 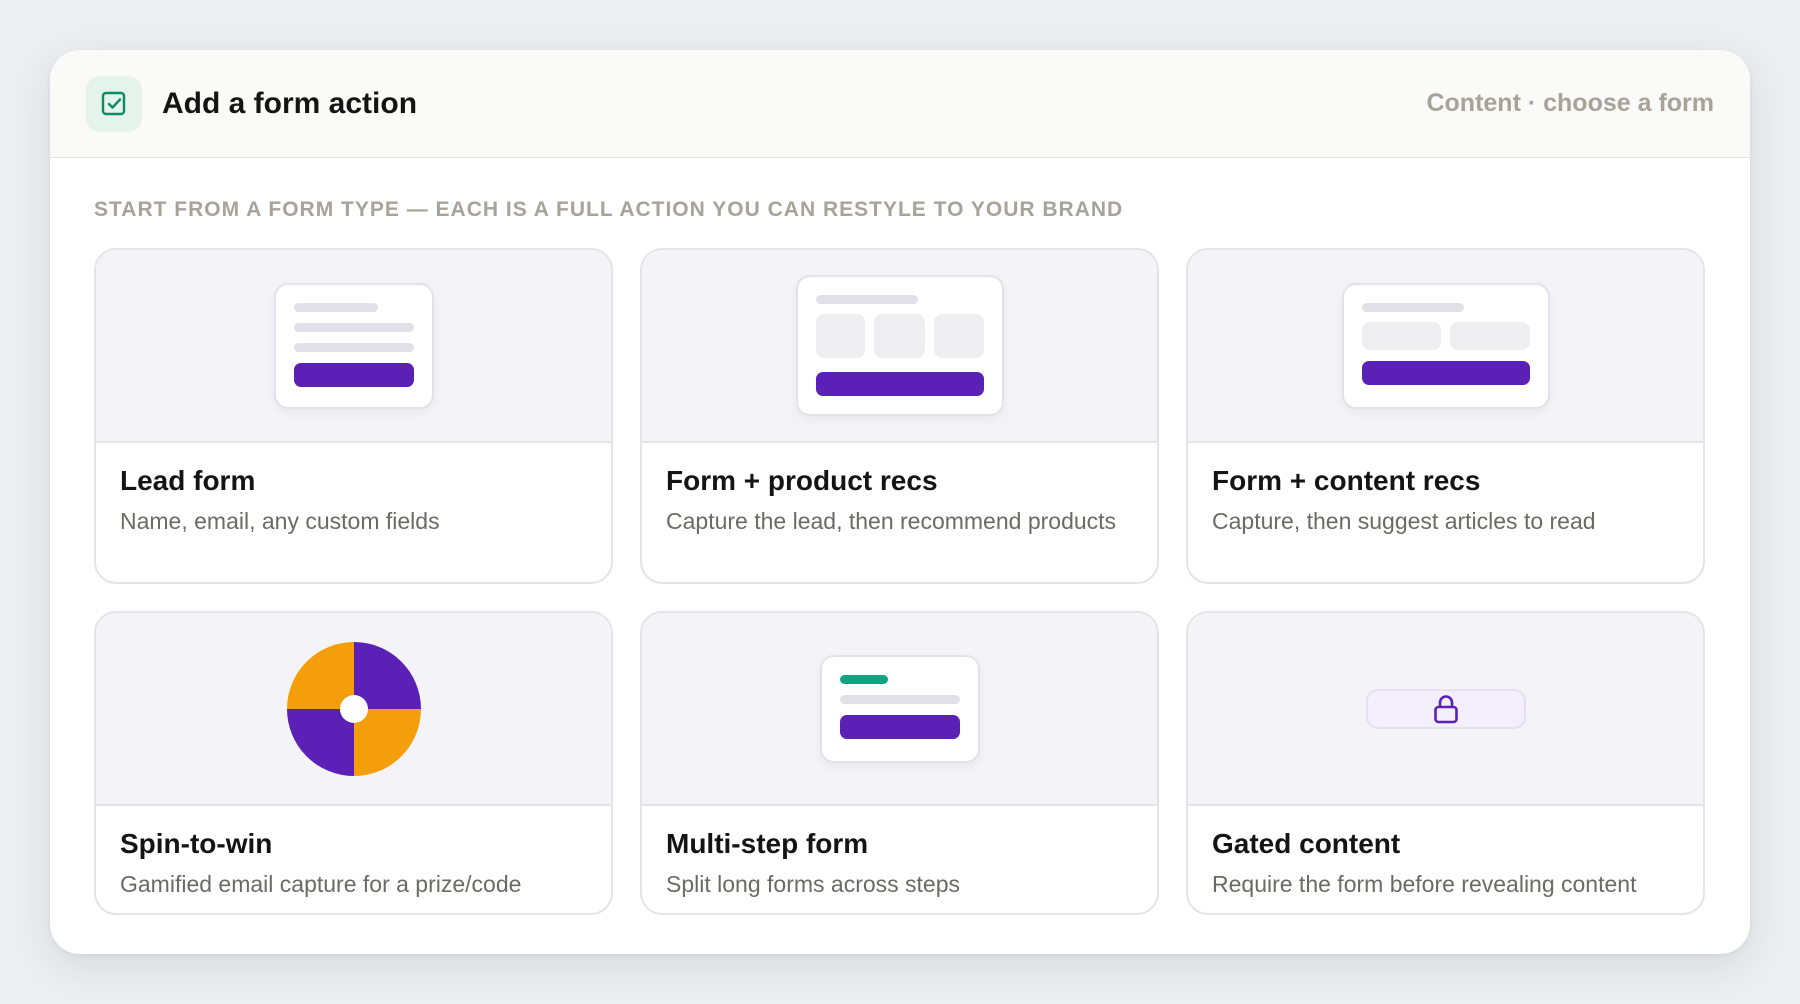 What do you see at coordinates (1570, 103) in the screenshot?
I see `breadcrumb: Content · choose a form` at bounding box center [1570, 103].